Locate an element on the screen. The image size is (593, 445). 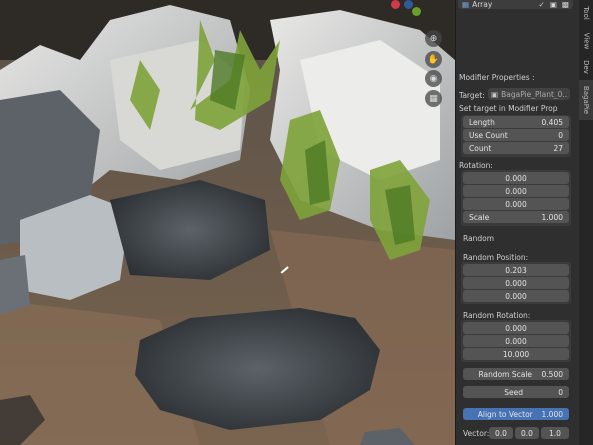
rotation-label: Rotation: is located at coordinates (476, 165).